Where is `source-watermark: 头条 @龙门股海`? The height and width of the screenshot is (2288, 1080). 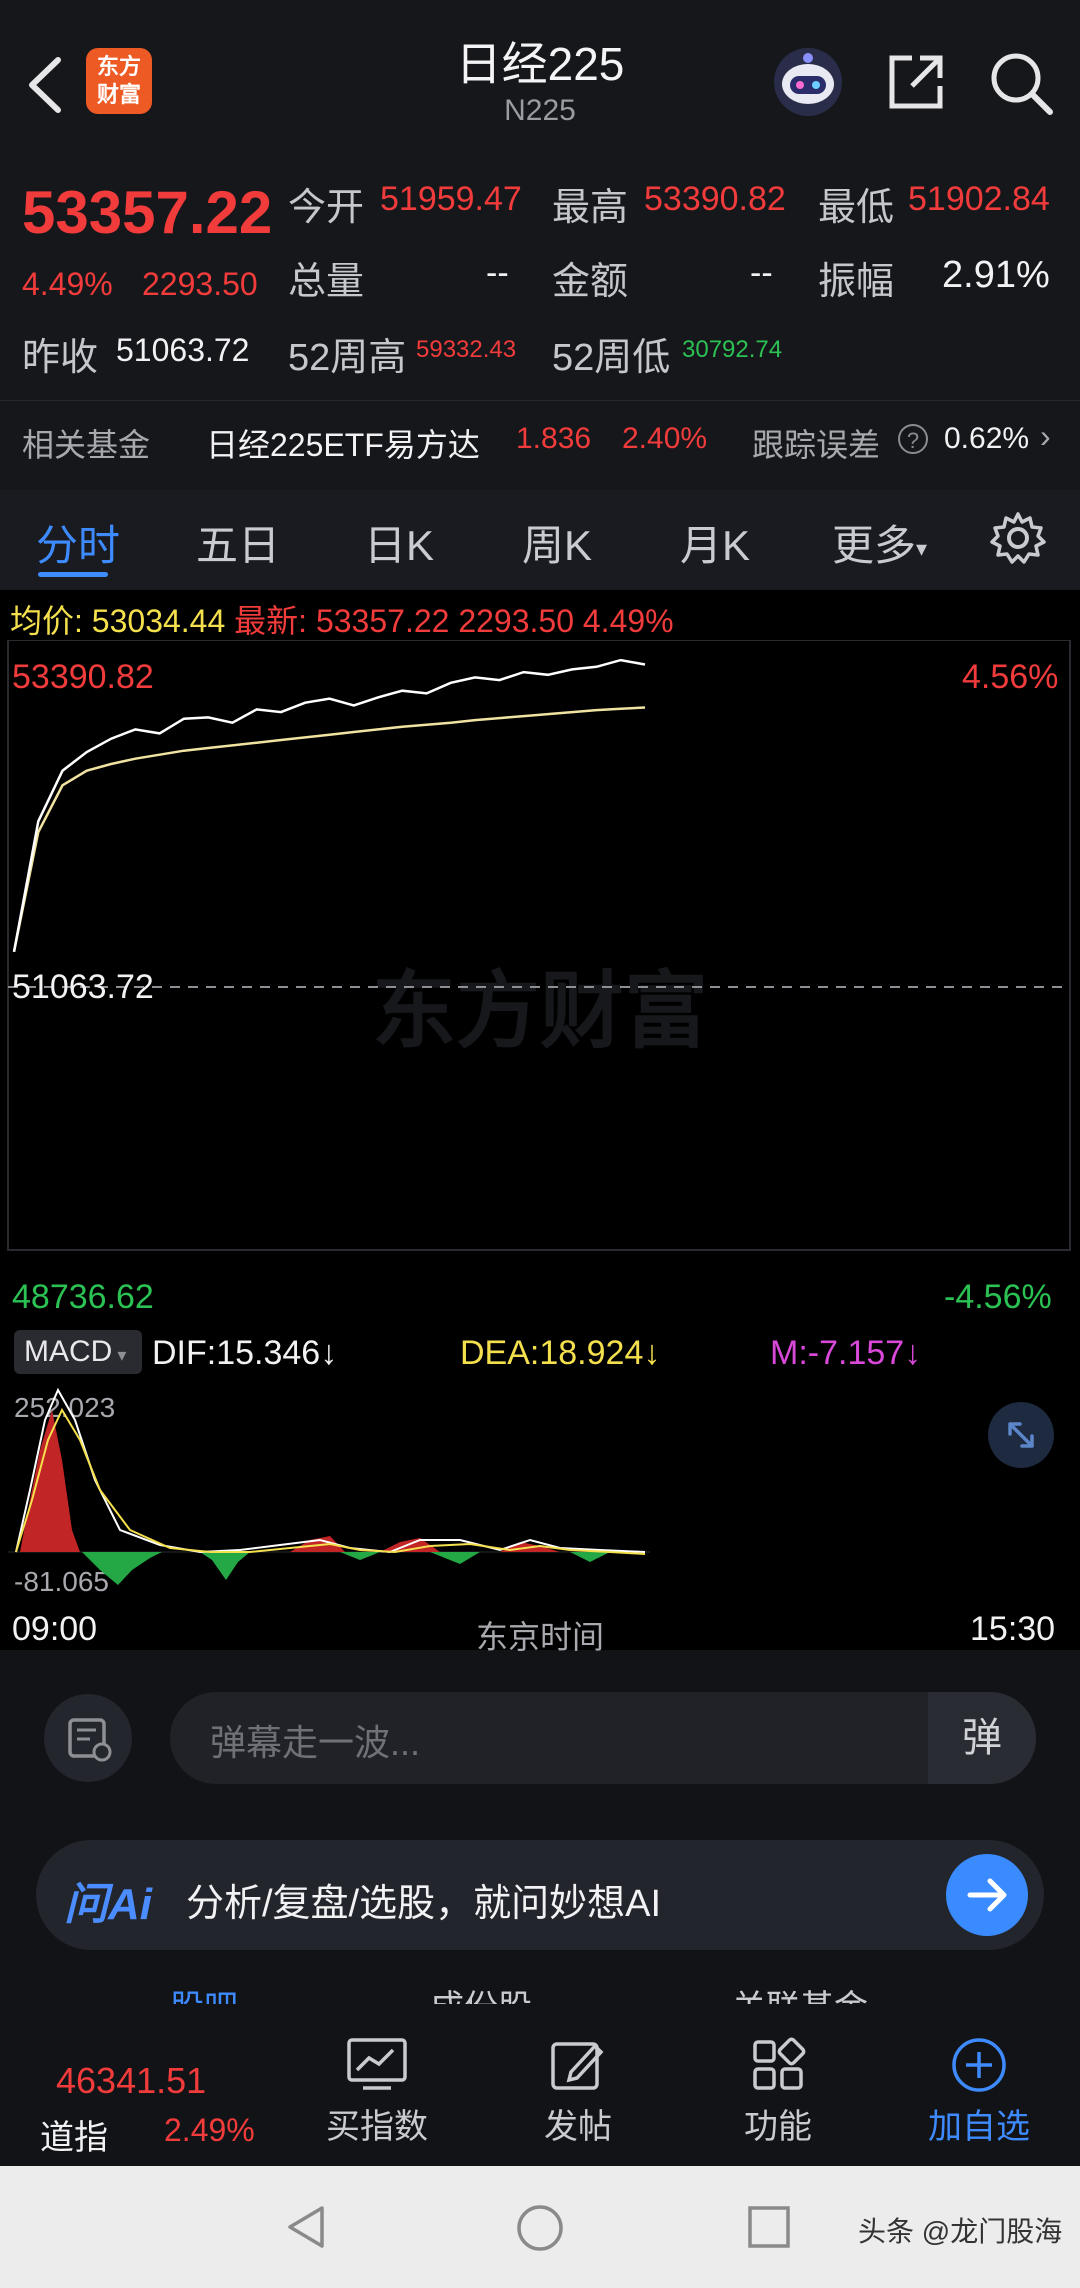 source-watermark: 头条 @龙门股海 is located at coordinates (960, 2231).